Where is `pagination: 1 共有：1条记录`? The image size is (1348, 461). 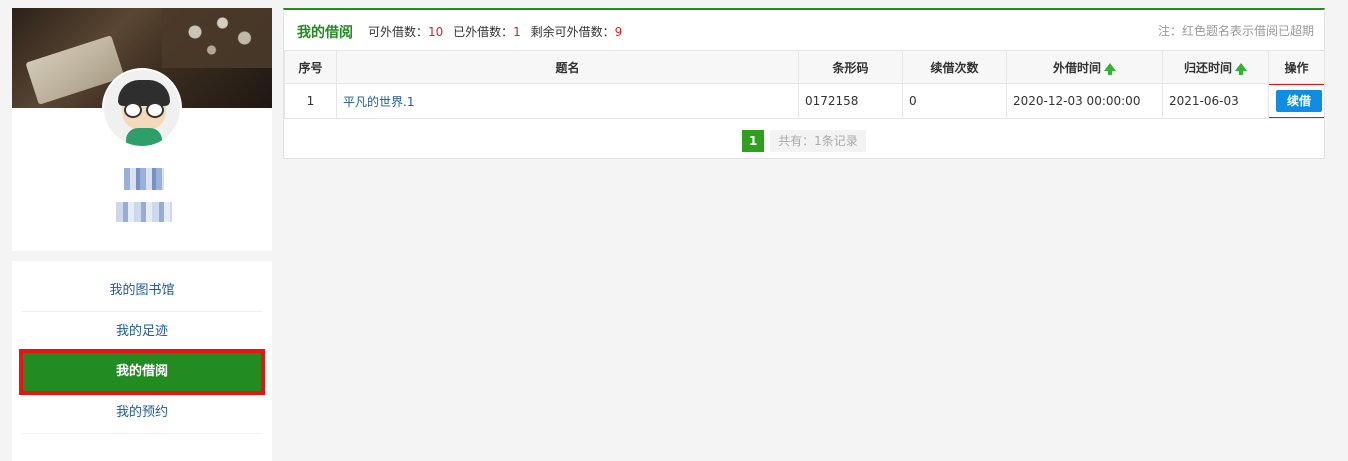
pagination: 1 共有：1条记录 is located at coordinates (804, 141).